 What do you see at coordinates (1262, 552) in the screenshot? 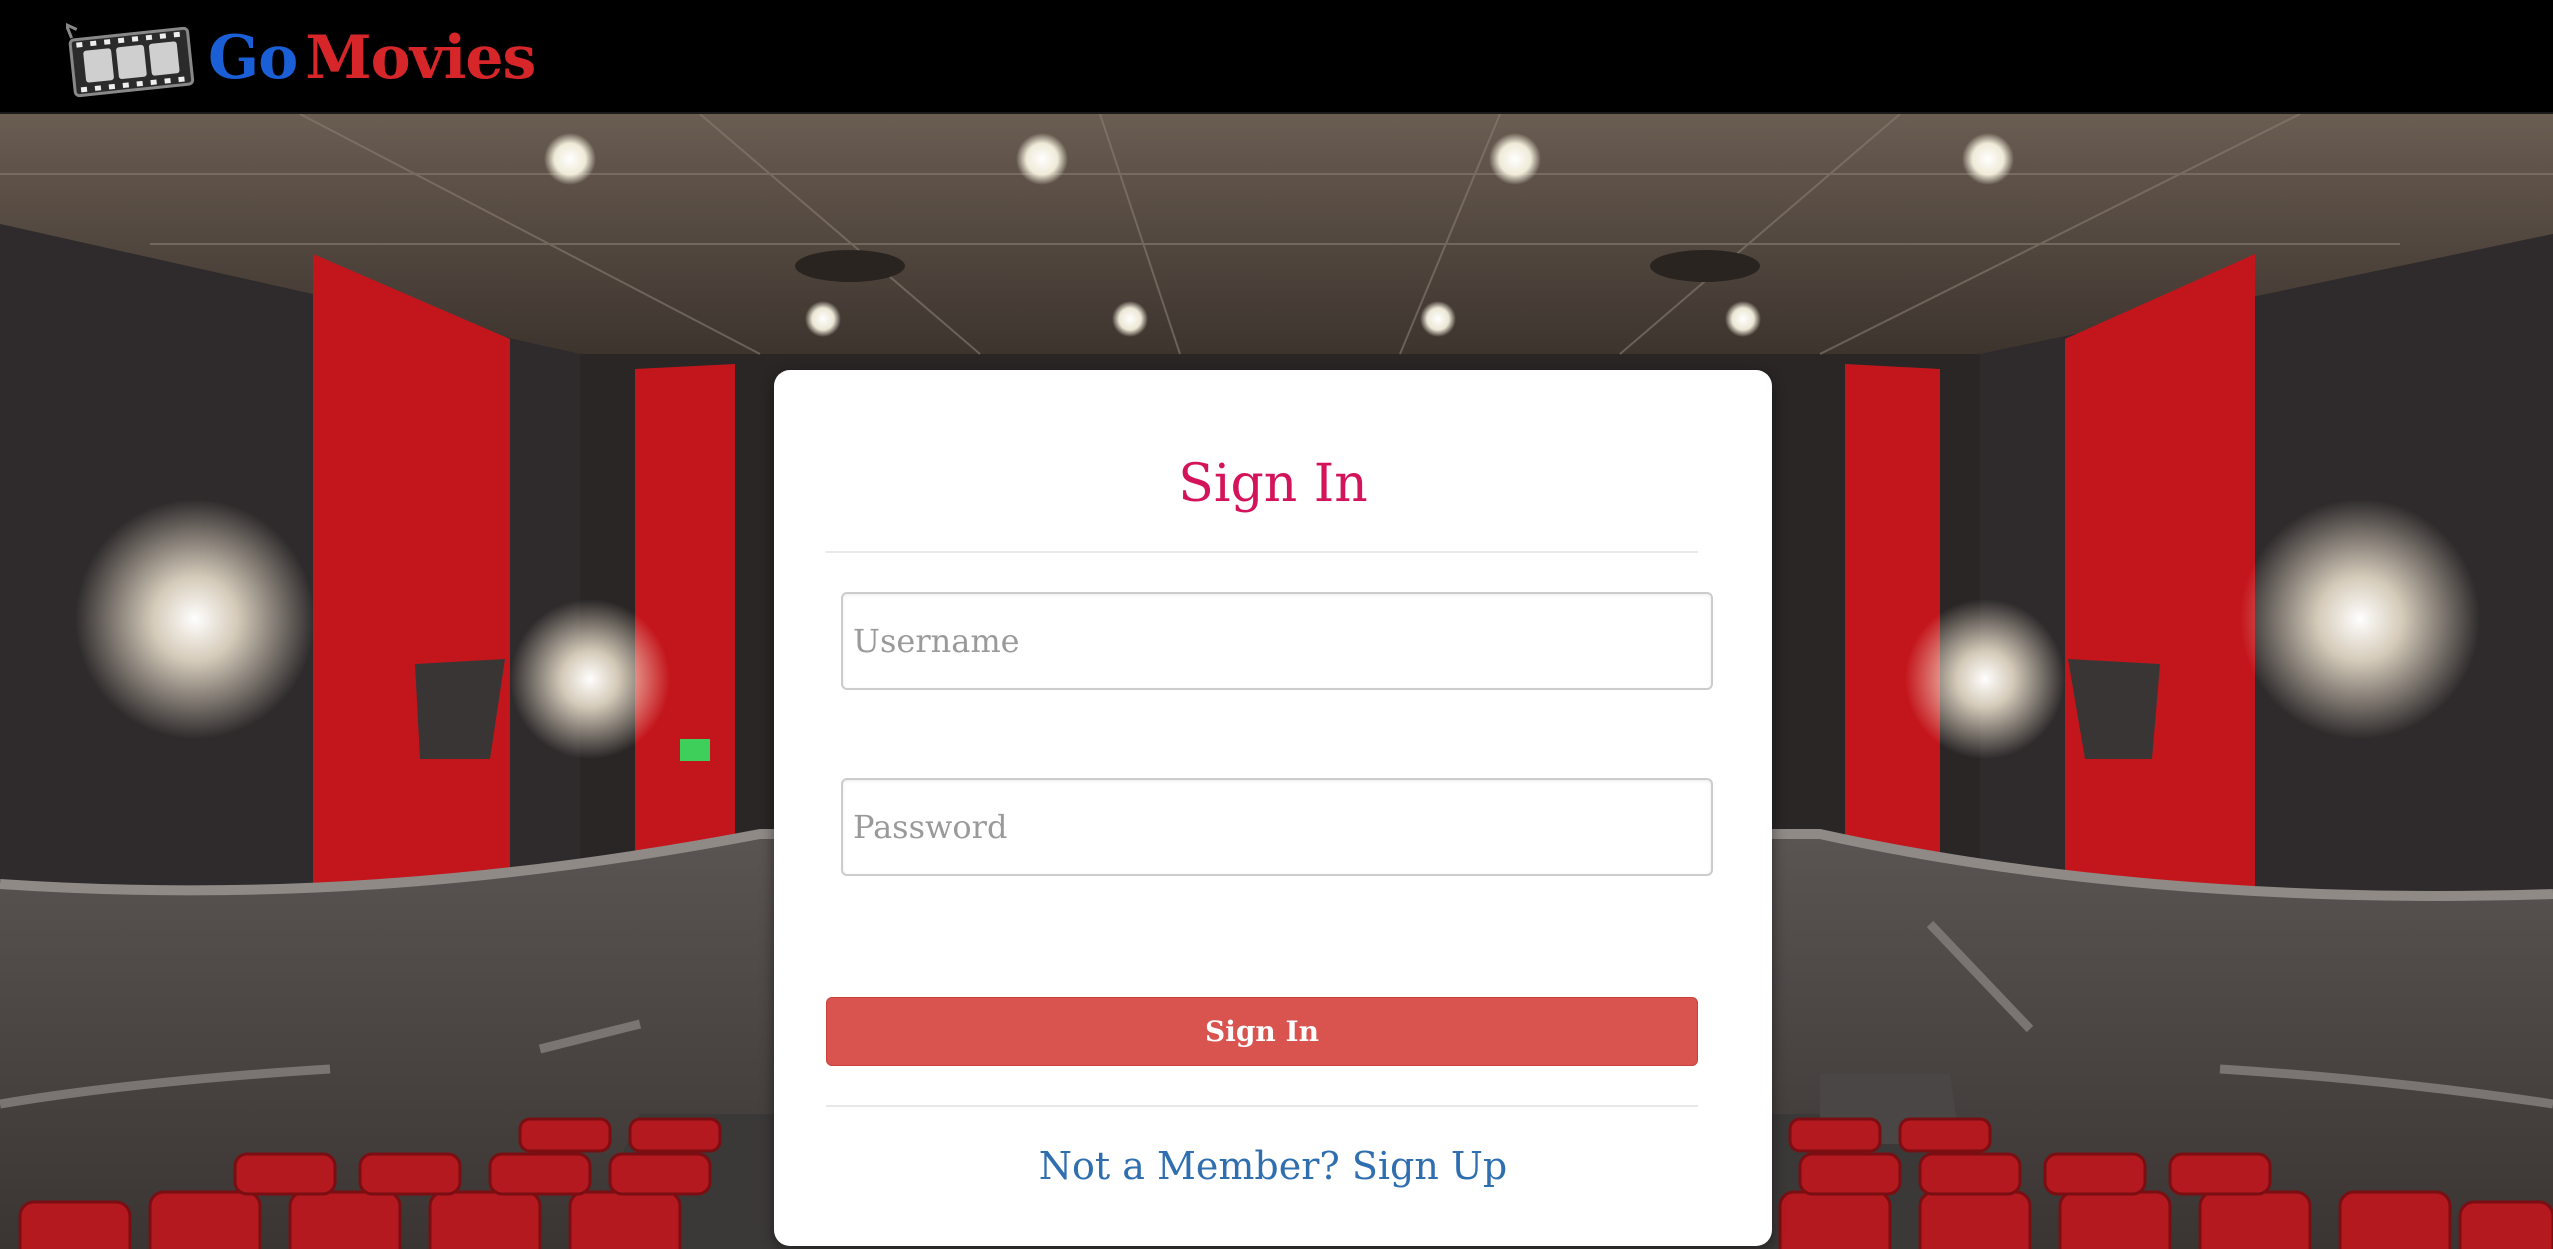
I see `title-divider` at bounding box center [1262, 552].